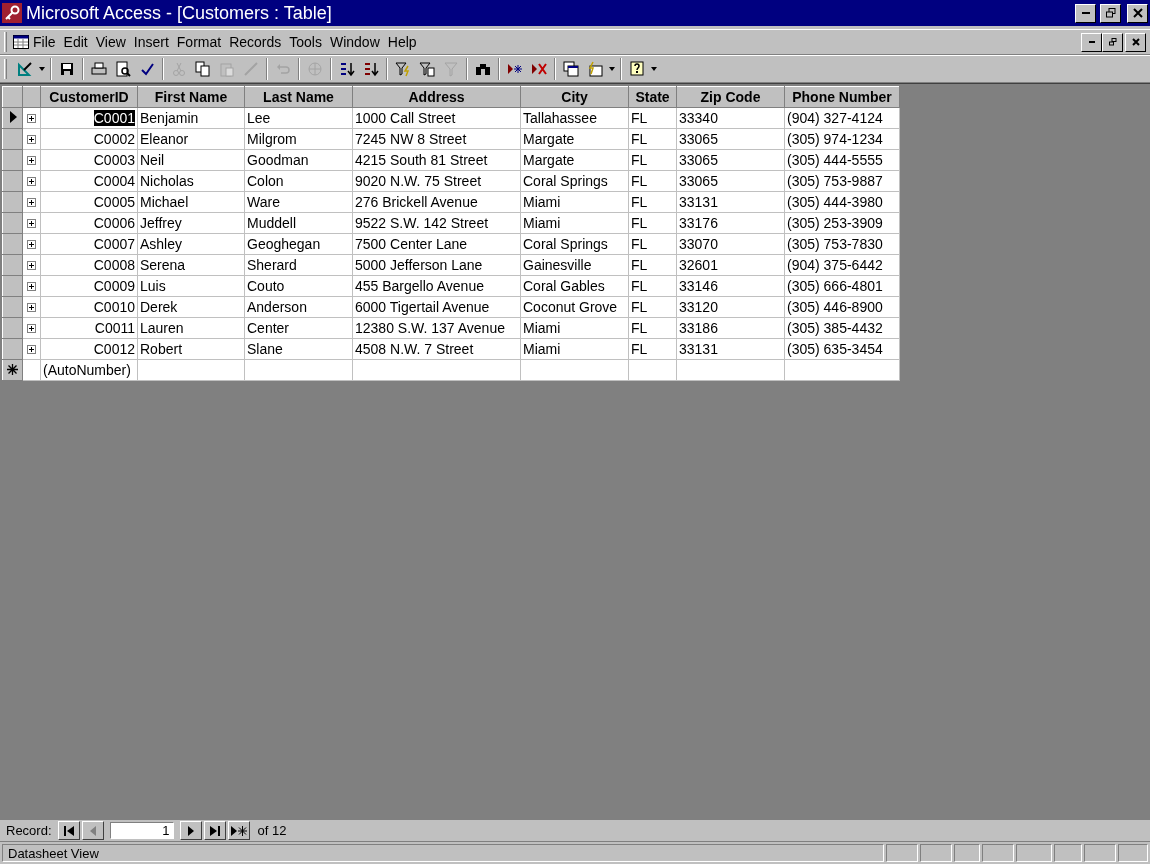  I want to click on table-cell: (305) 253-3909, so click(842, 223).